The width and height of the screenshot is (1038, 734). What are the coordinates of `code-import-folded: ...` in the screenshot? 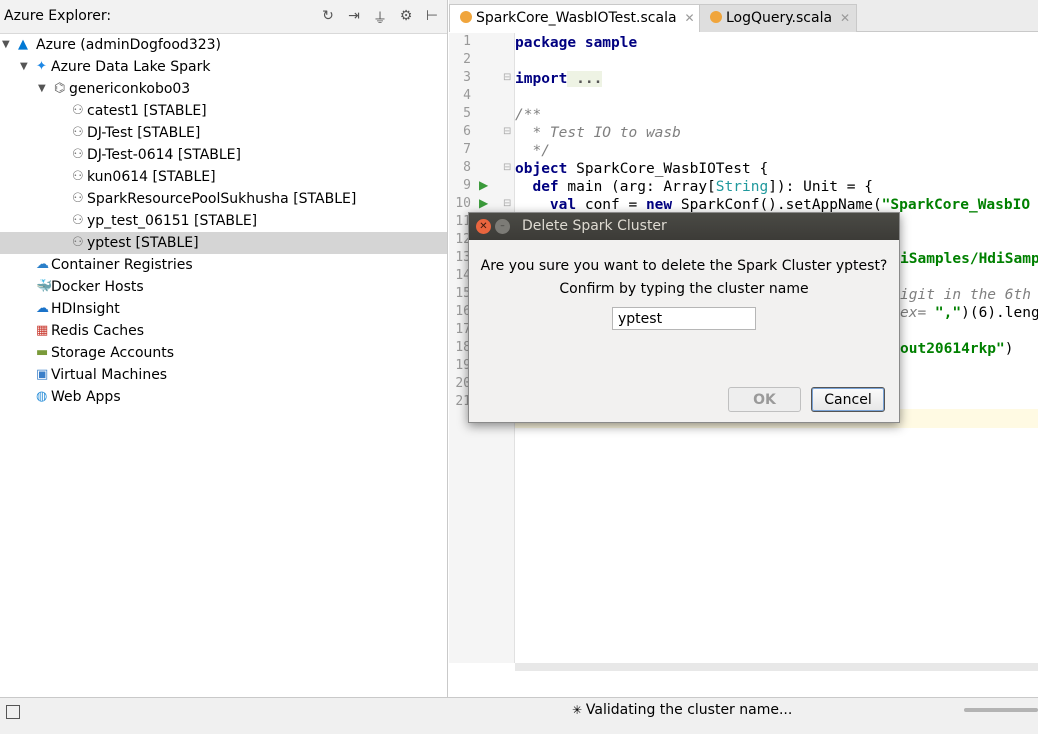 It's located at (585, 79).